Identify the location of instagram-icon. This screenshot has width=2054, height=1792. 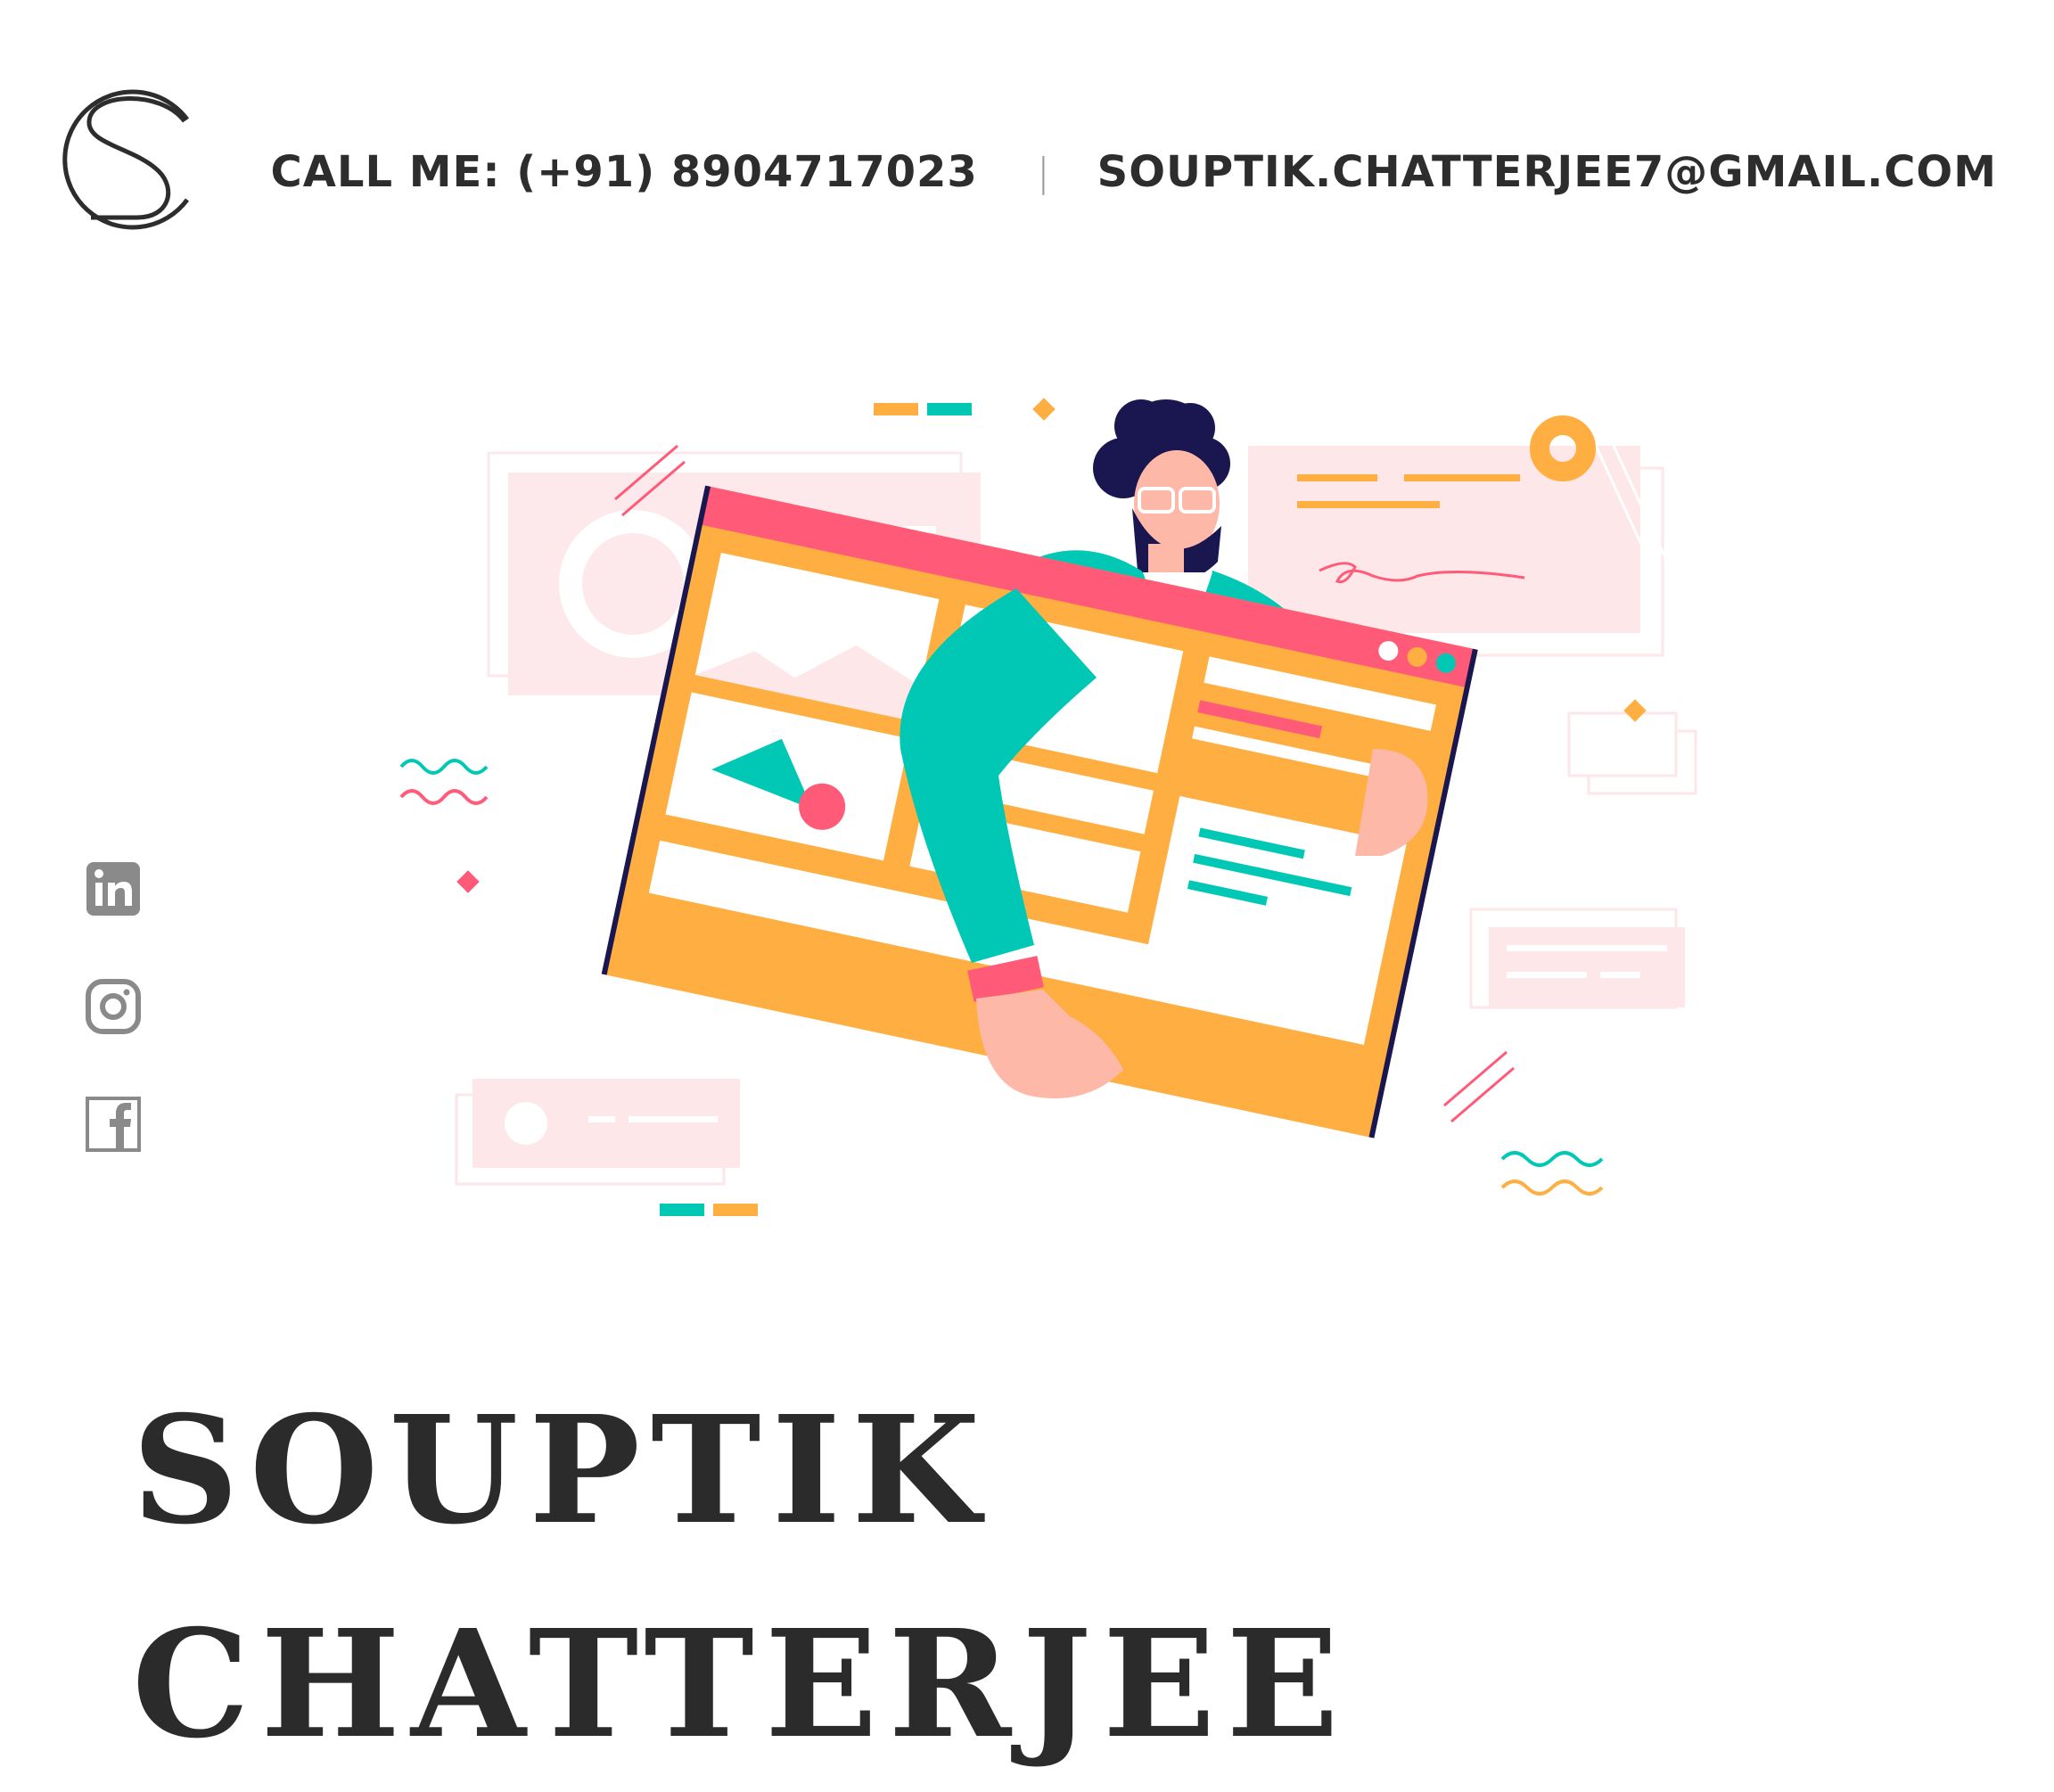
(114, 1007).